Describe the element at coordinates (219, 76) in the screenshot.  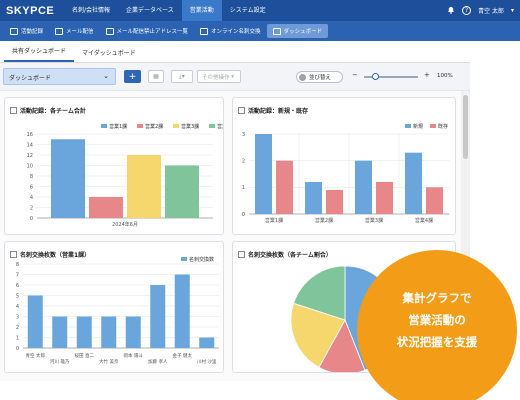
I see `other-ops-button: その他操作 ▾` at that location.